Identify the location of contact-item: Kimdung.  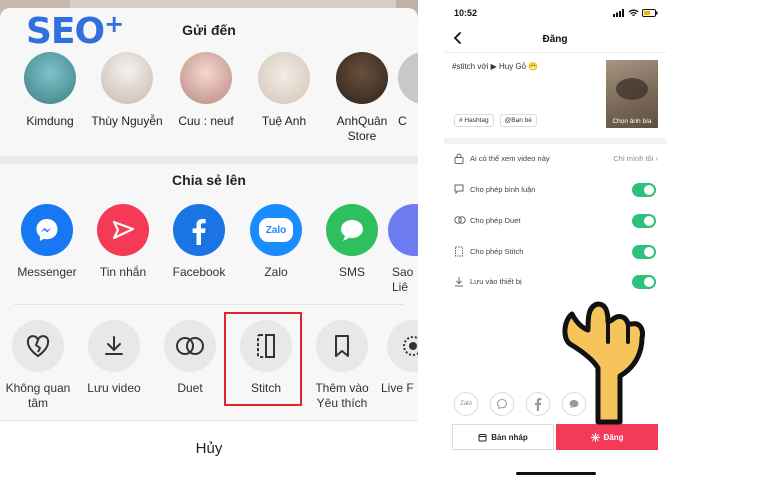
(50, 90).